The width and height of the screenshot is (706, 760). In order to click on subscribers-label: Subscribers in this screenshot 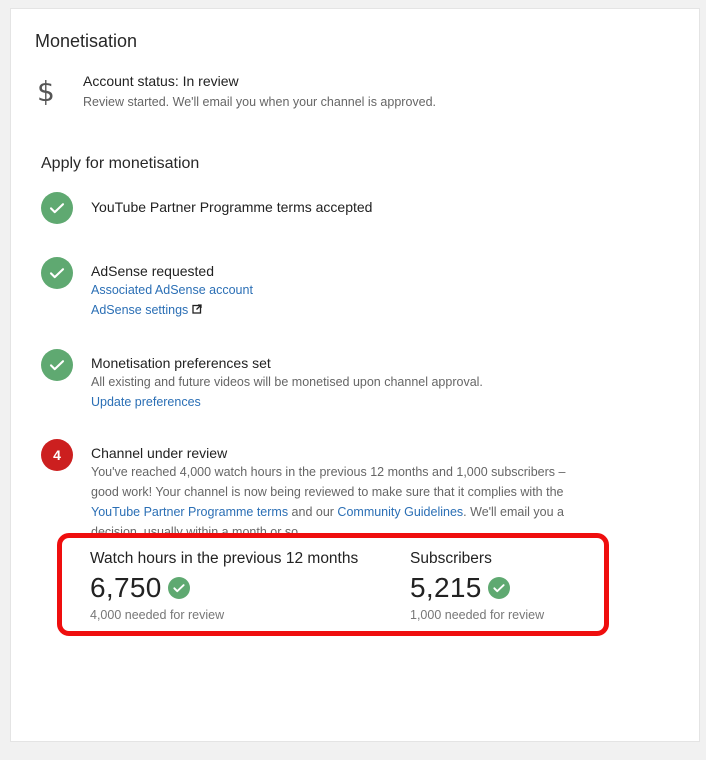, I will do `click(451, 558)`.